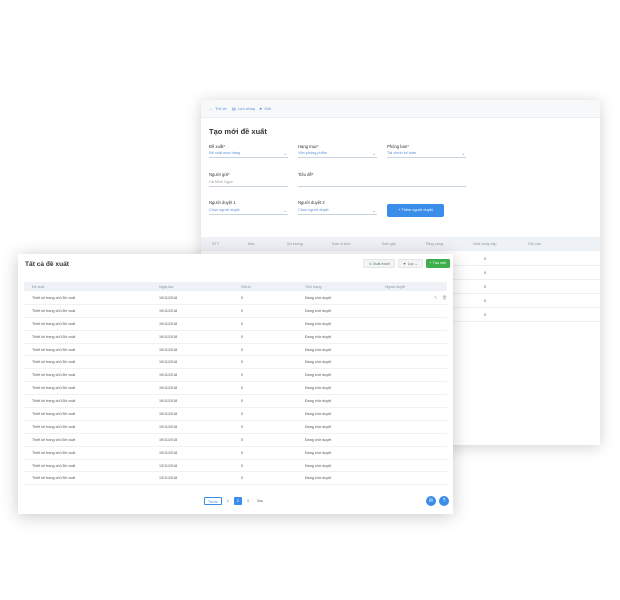  Describe the element at coordinates (410, 263) in the screenshot. I see `filter-button: ▼ Lọc ⌄` at that location.